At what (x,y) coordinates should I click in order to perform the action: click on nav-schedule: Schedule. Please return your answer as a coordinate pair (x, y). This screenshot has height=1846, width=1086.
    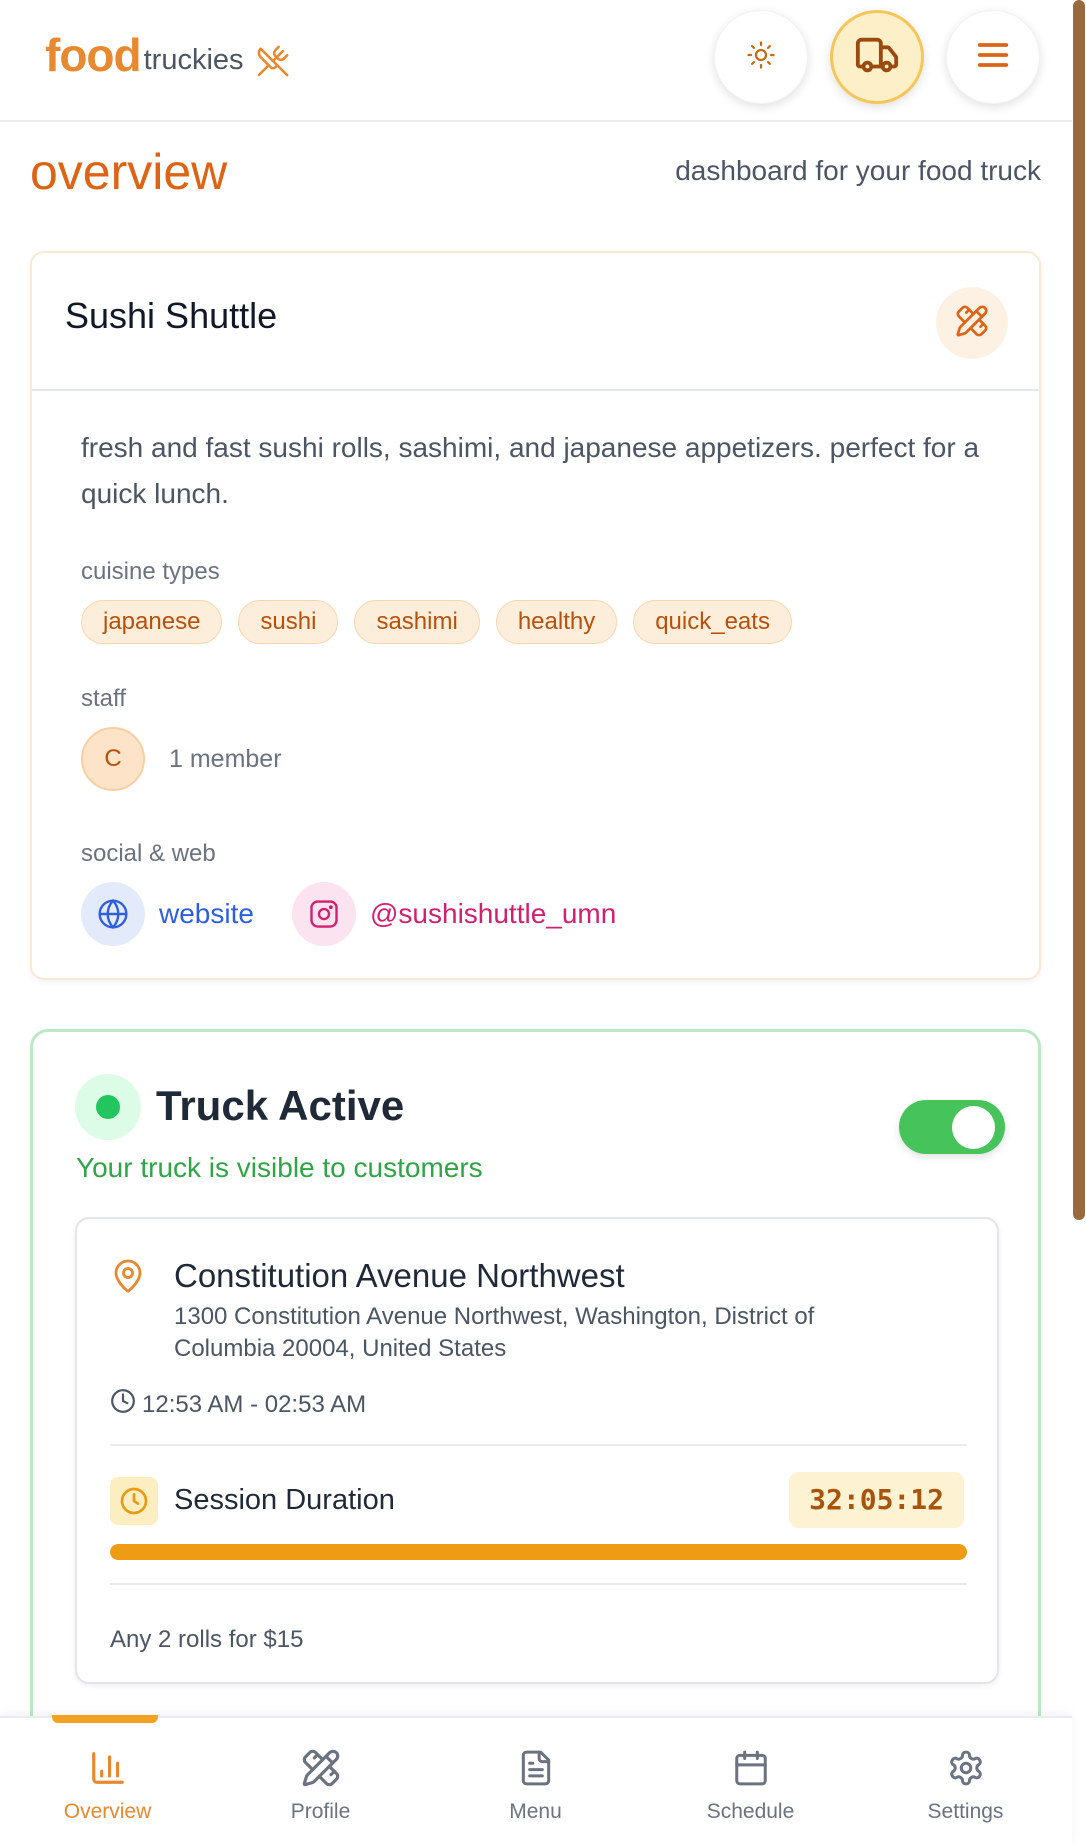
    Looking at the image, I should click on (750, 1782).